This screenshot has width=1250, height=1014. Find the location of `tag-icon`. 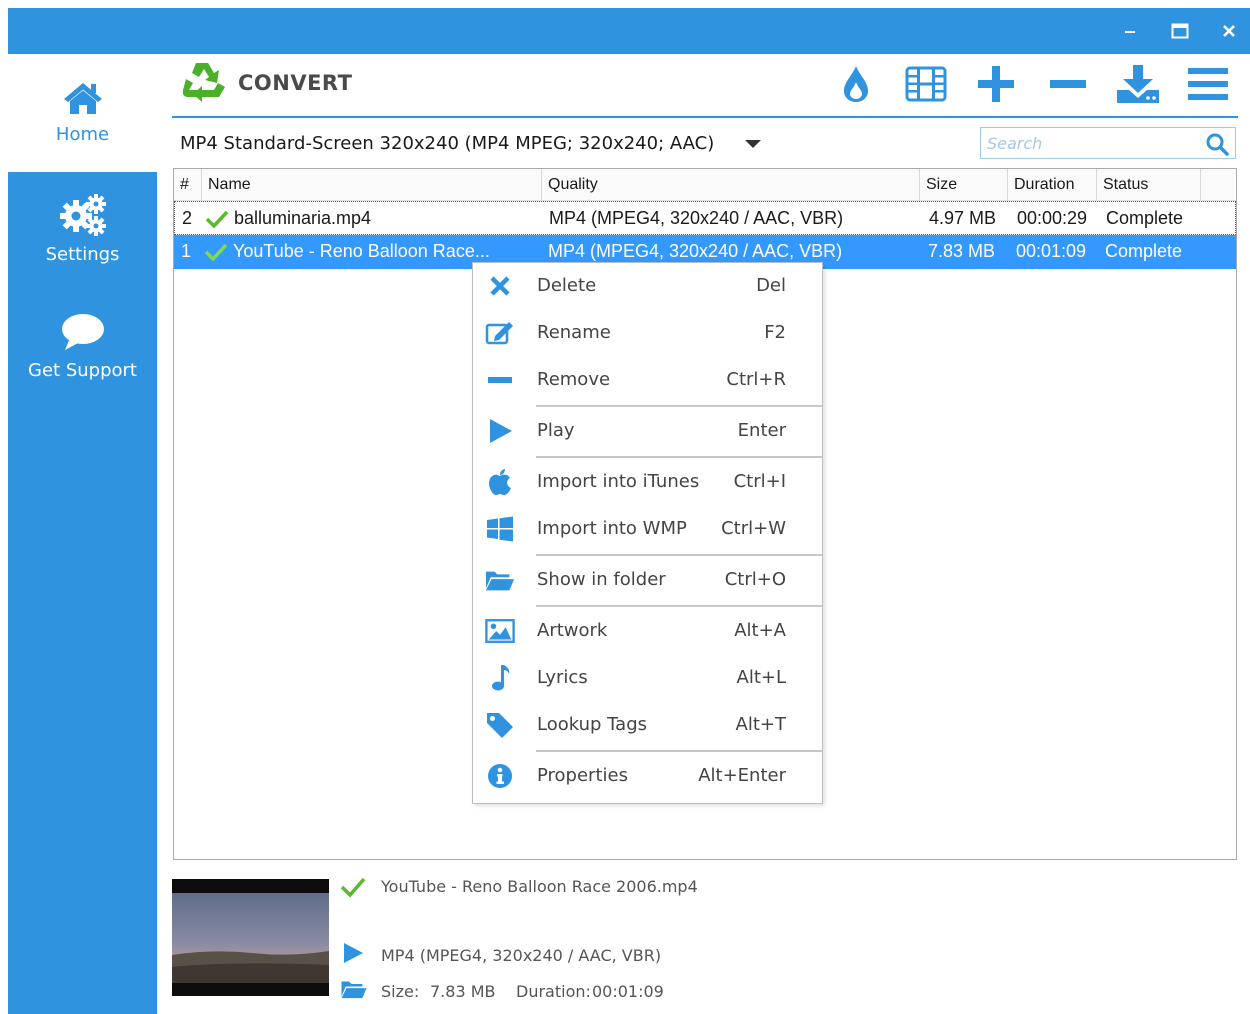

tag-icon is located at coordinates (500, 725).